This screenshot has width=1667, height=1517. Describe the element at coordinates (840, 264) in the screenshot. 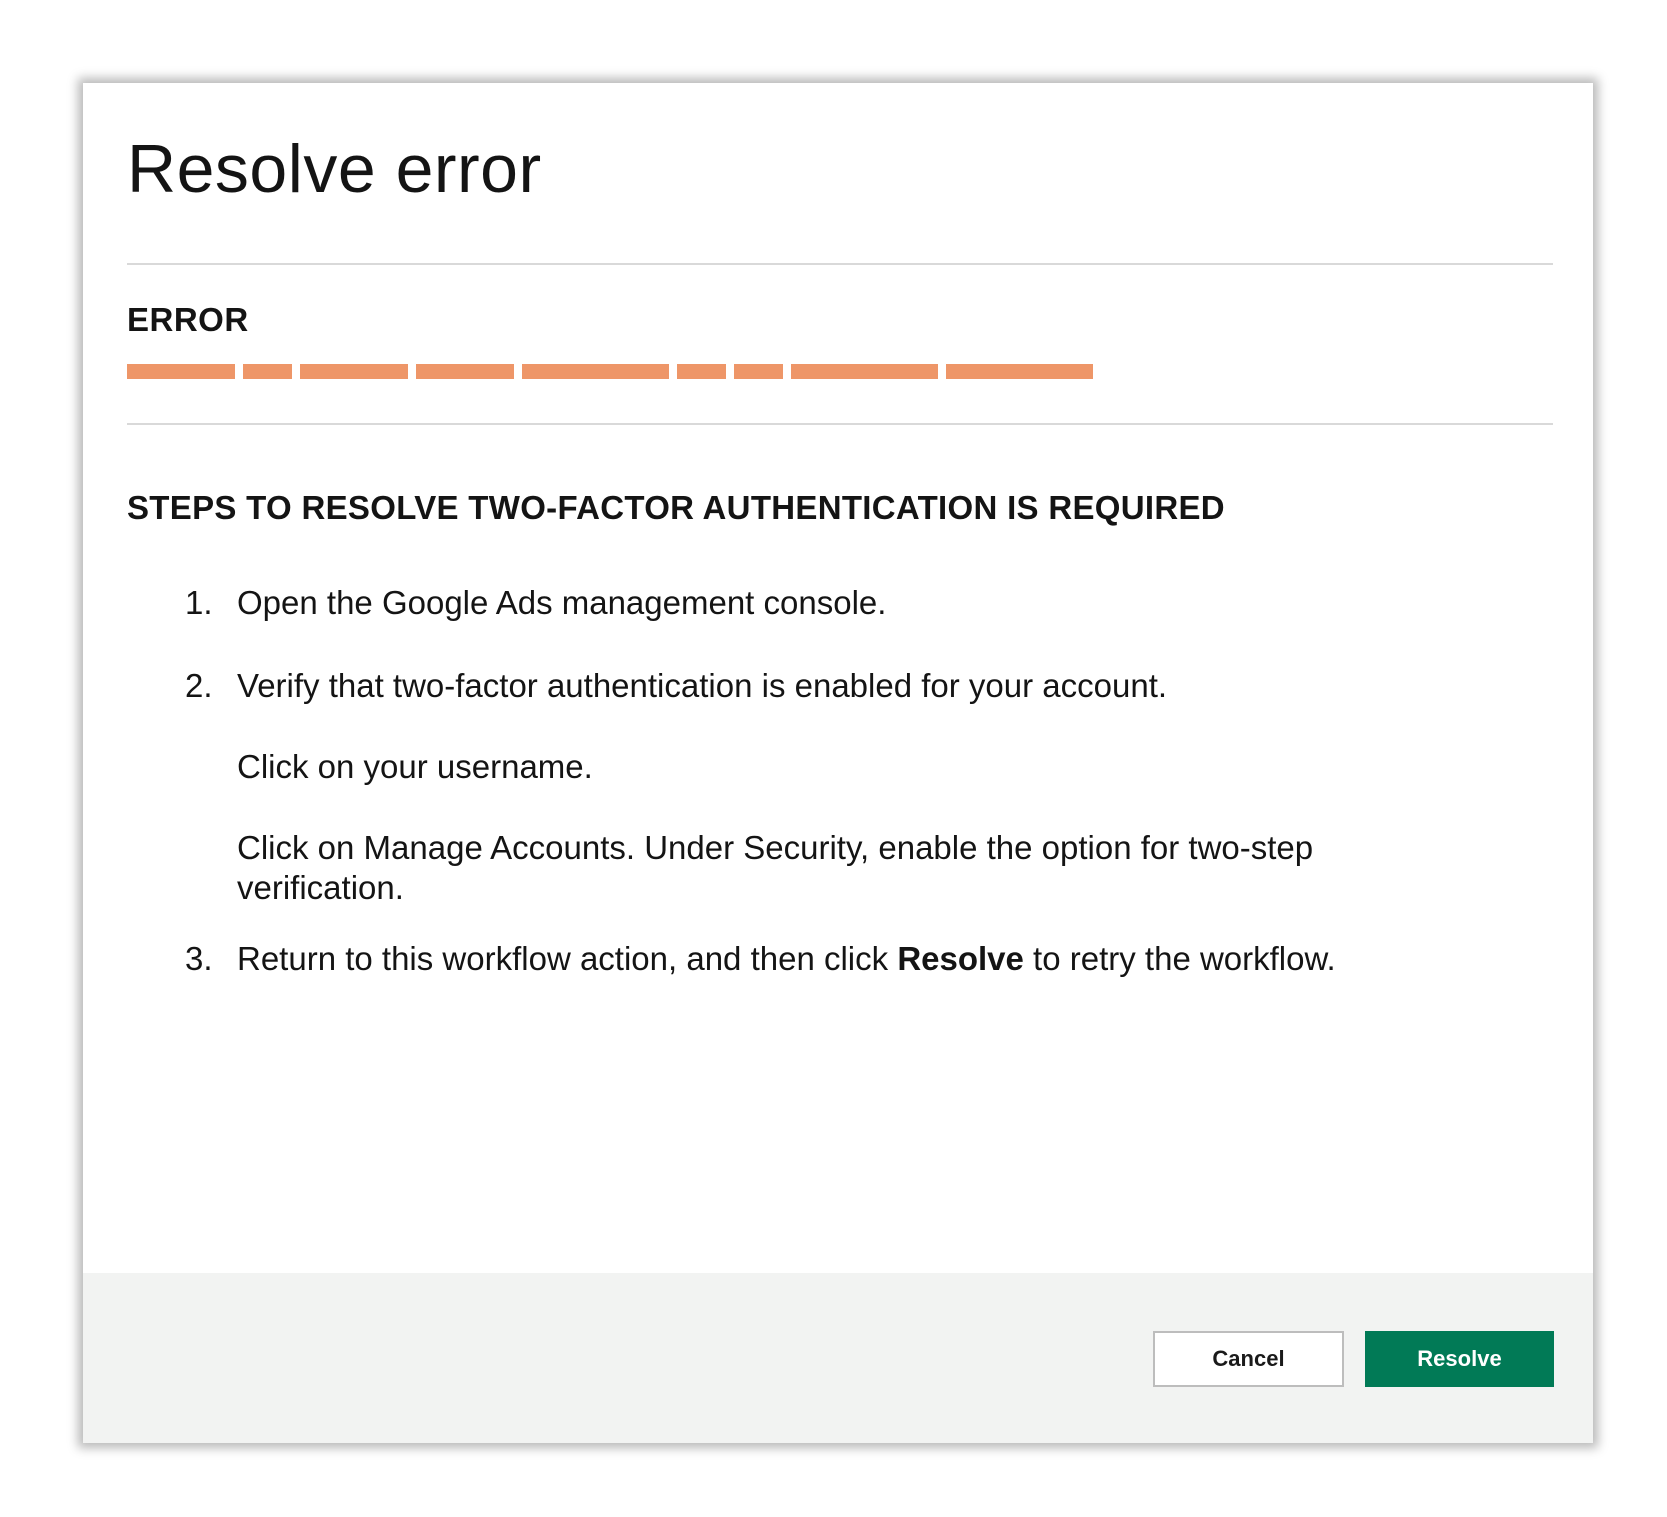

I see `title-divider` at that location.